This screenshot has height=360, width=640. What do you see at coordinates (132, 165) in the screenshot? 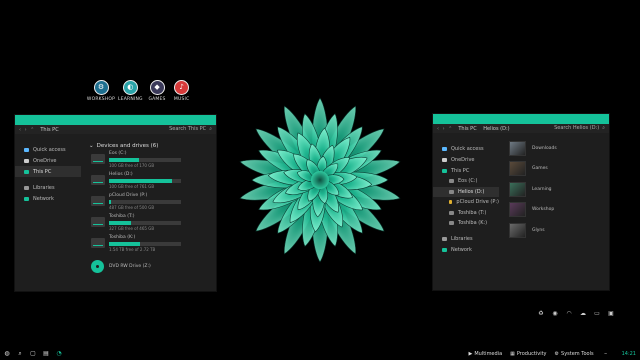
I see `drive-free-space: 100 GB free of 170 GB` at bounding box center [132, 165].